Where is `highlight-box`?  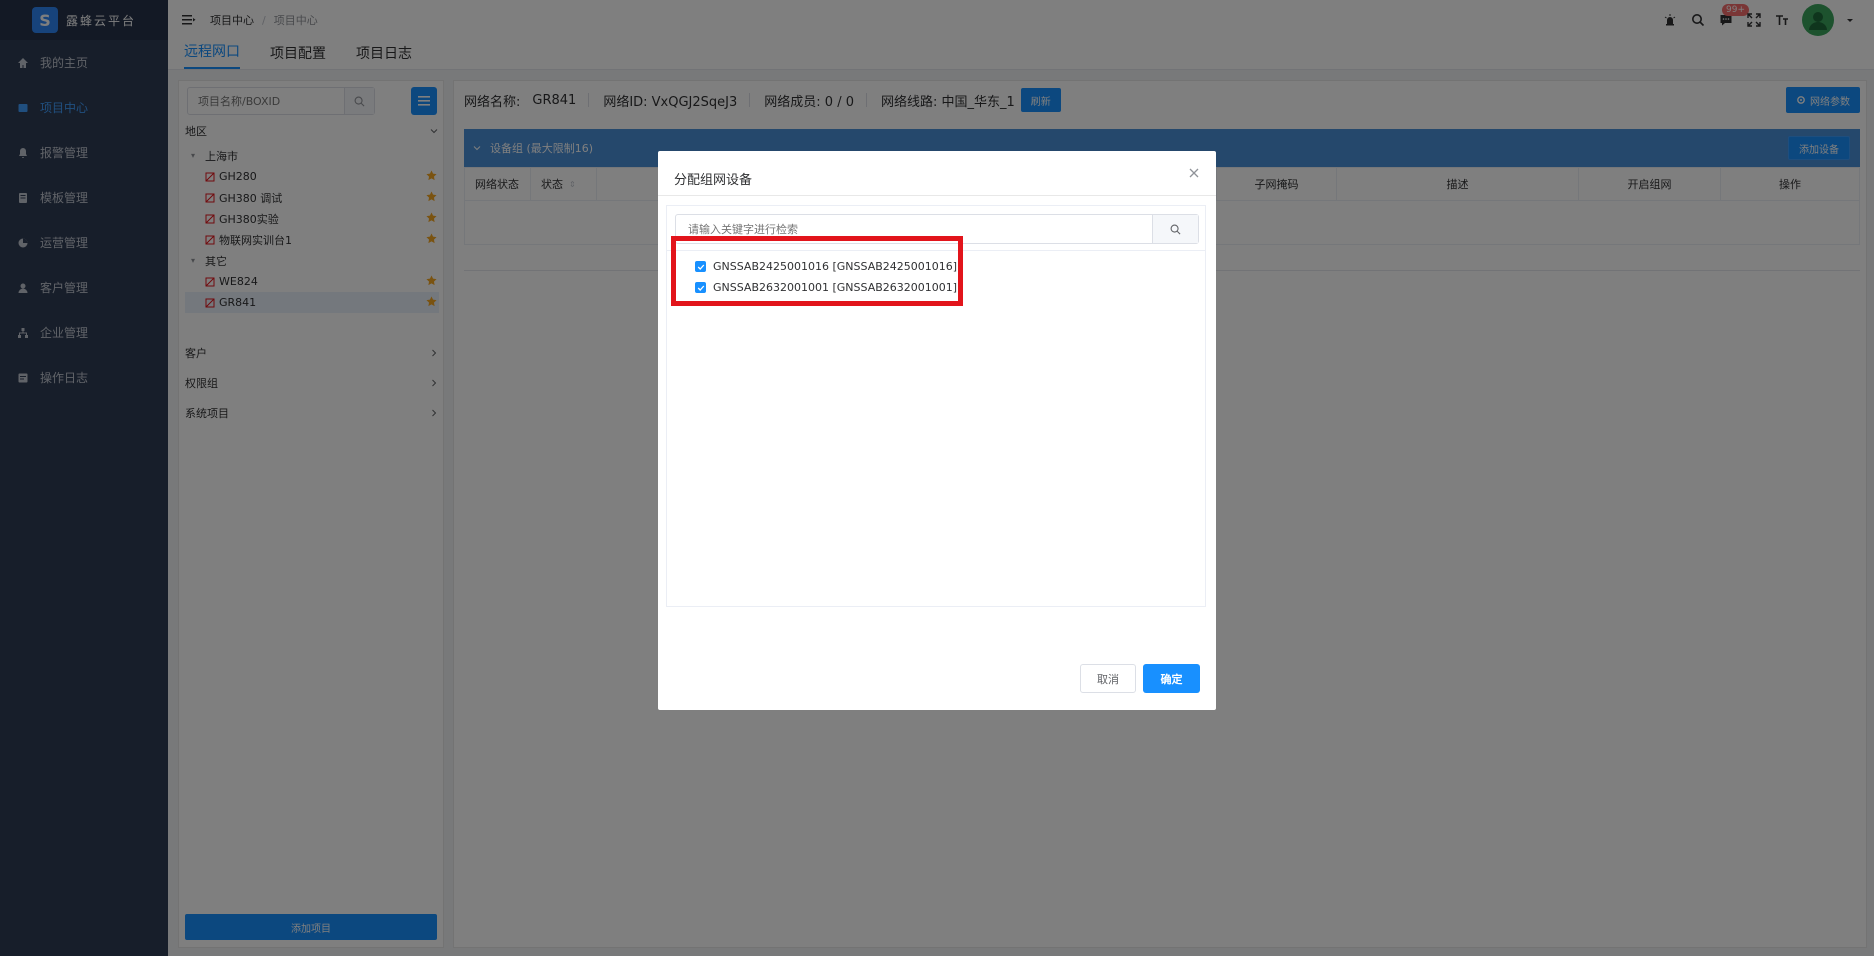 highlight-box is located at coordinates (817, 271).